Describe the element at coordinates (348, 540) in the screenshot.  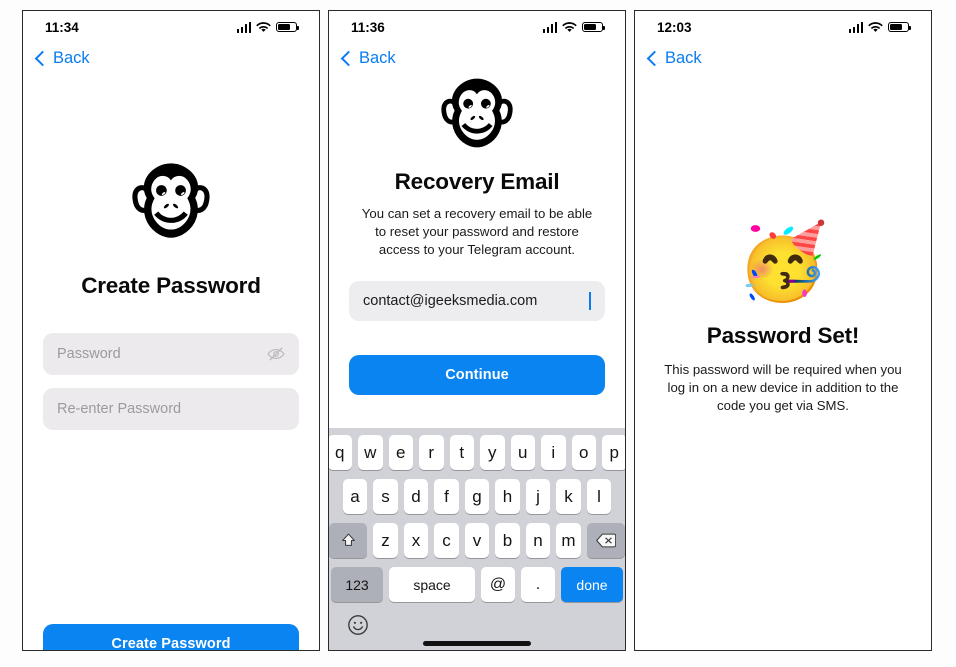
I see `shift-key-icon` at that location.